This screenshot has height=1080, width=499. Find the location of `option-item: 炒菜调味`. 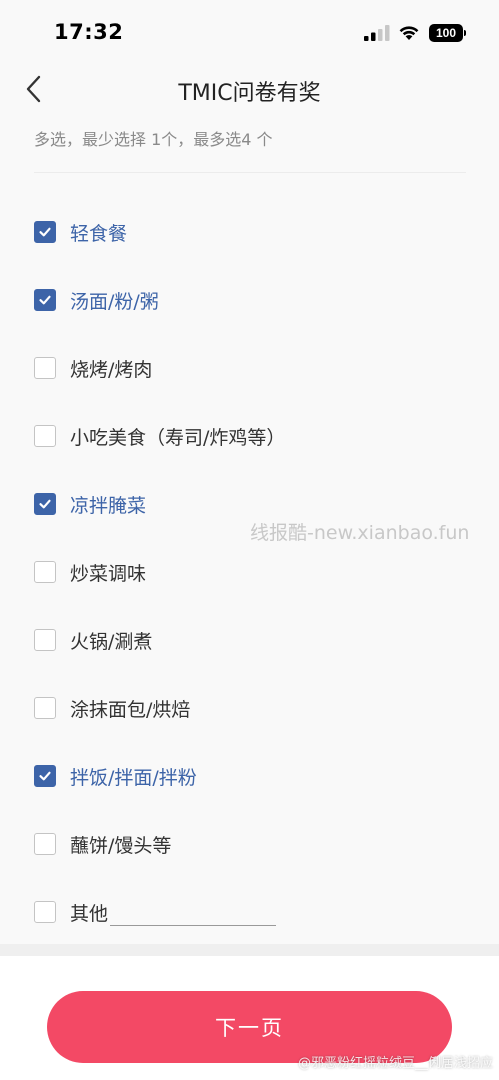

option-item: 炒菜调味 is located at coordinates (249, 572).